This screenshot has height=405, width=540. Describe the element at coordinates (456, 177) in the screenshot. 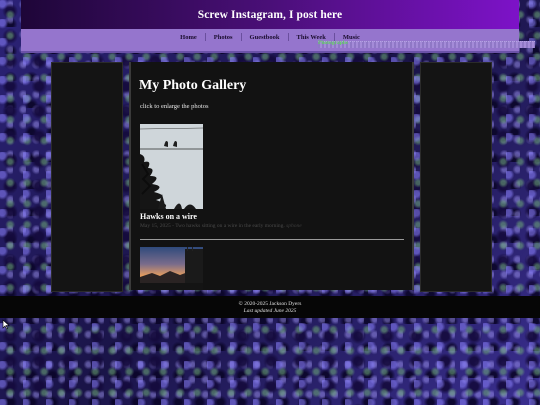

I see `right-sidebar` at that location.